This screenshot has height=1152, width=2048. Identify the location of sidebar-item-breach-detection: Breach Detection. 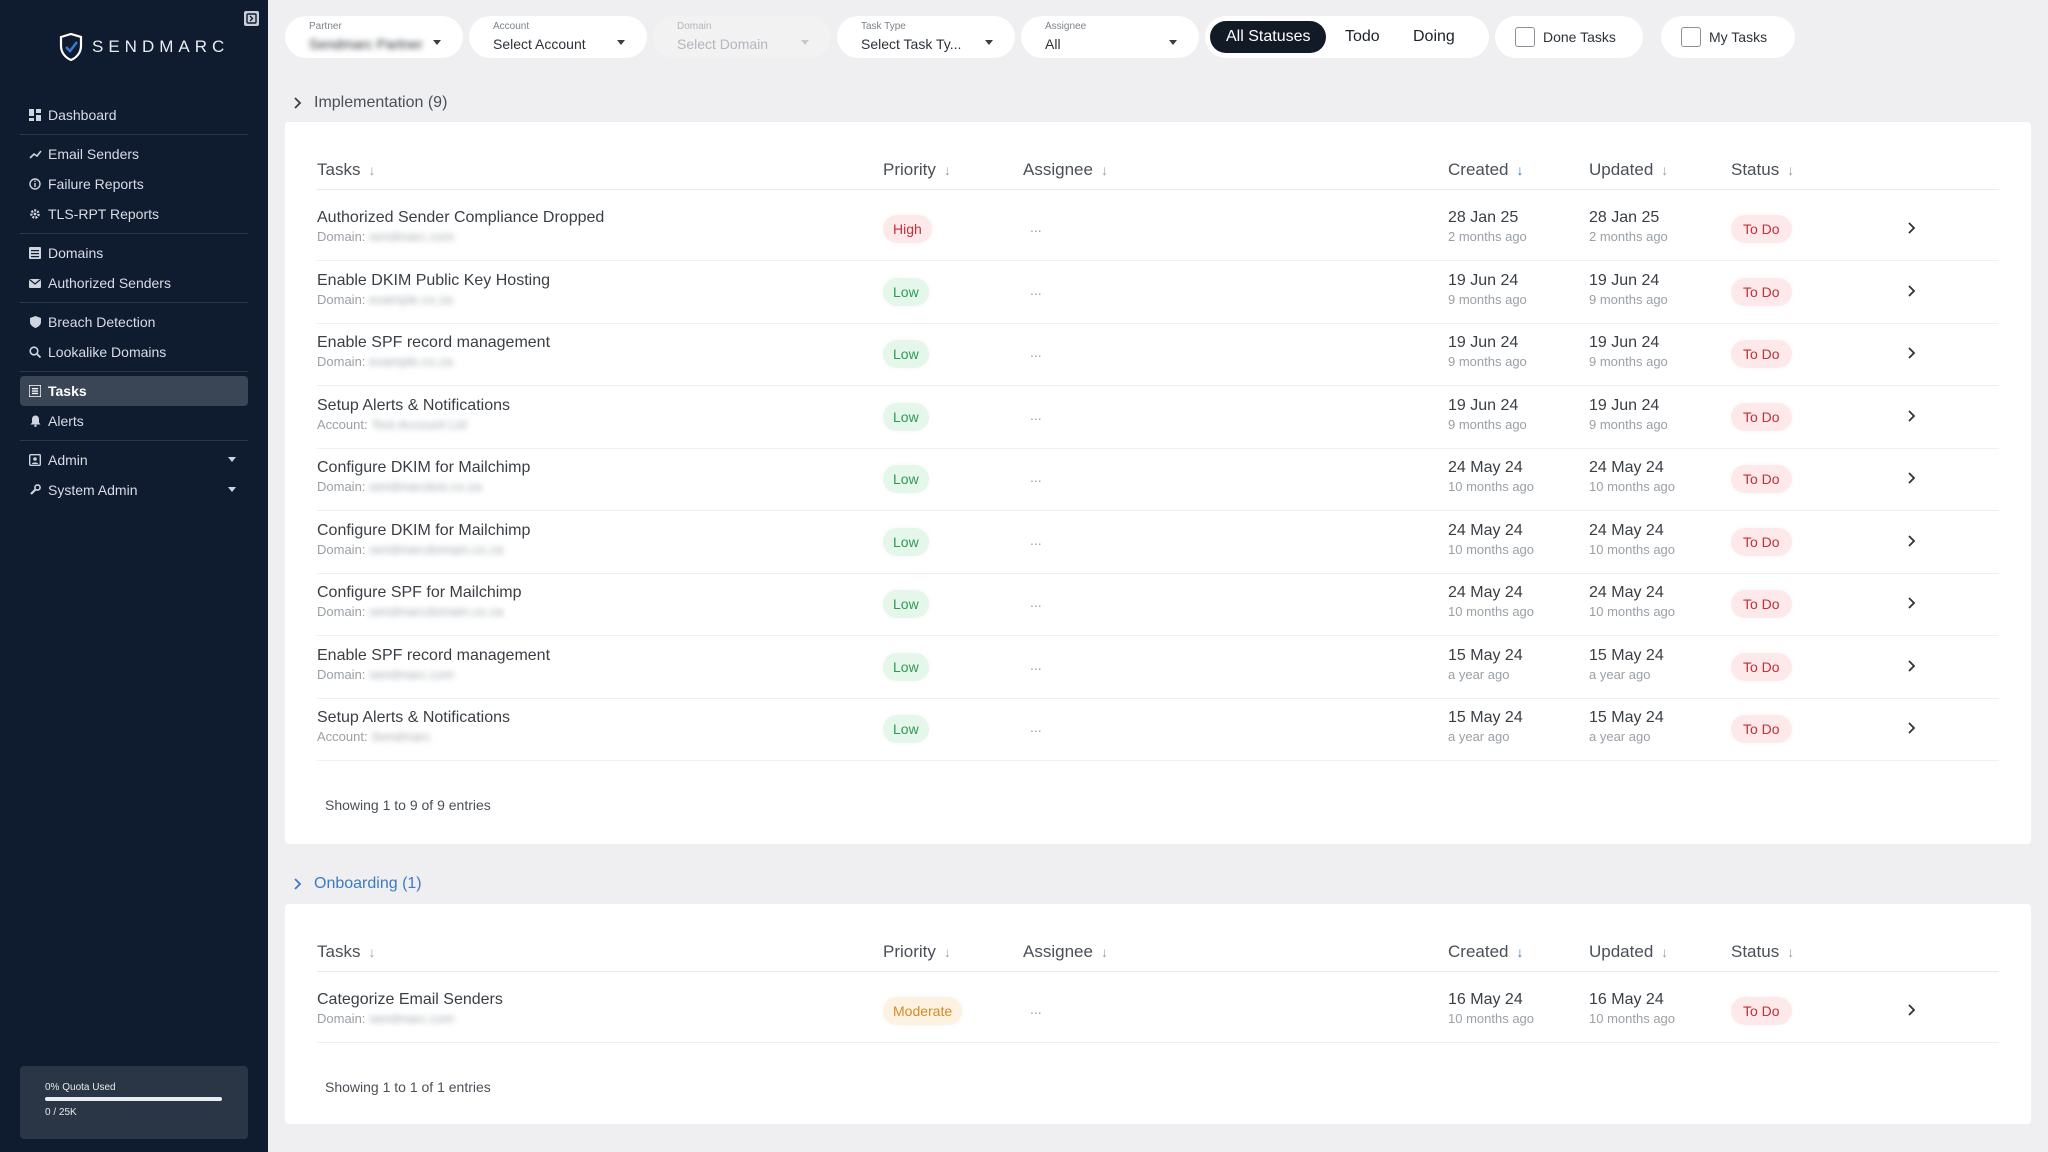
(134, 322).